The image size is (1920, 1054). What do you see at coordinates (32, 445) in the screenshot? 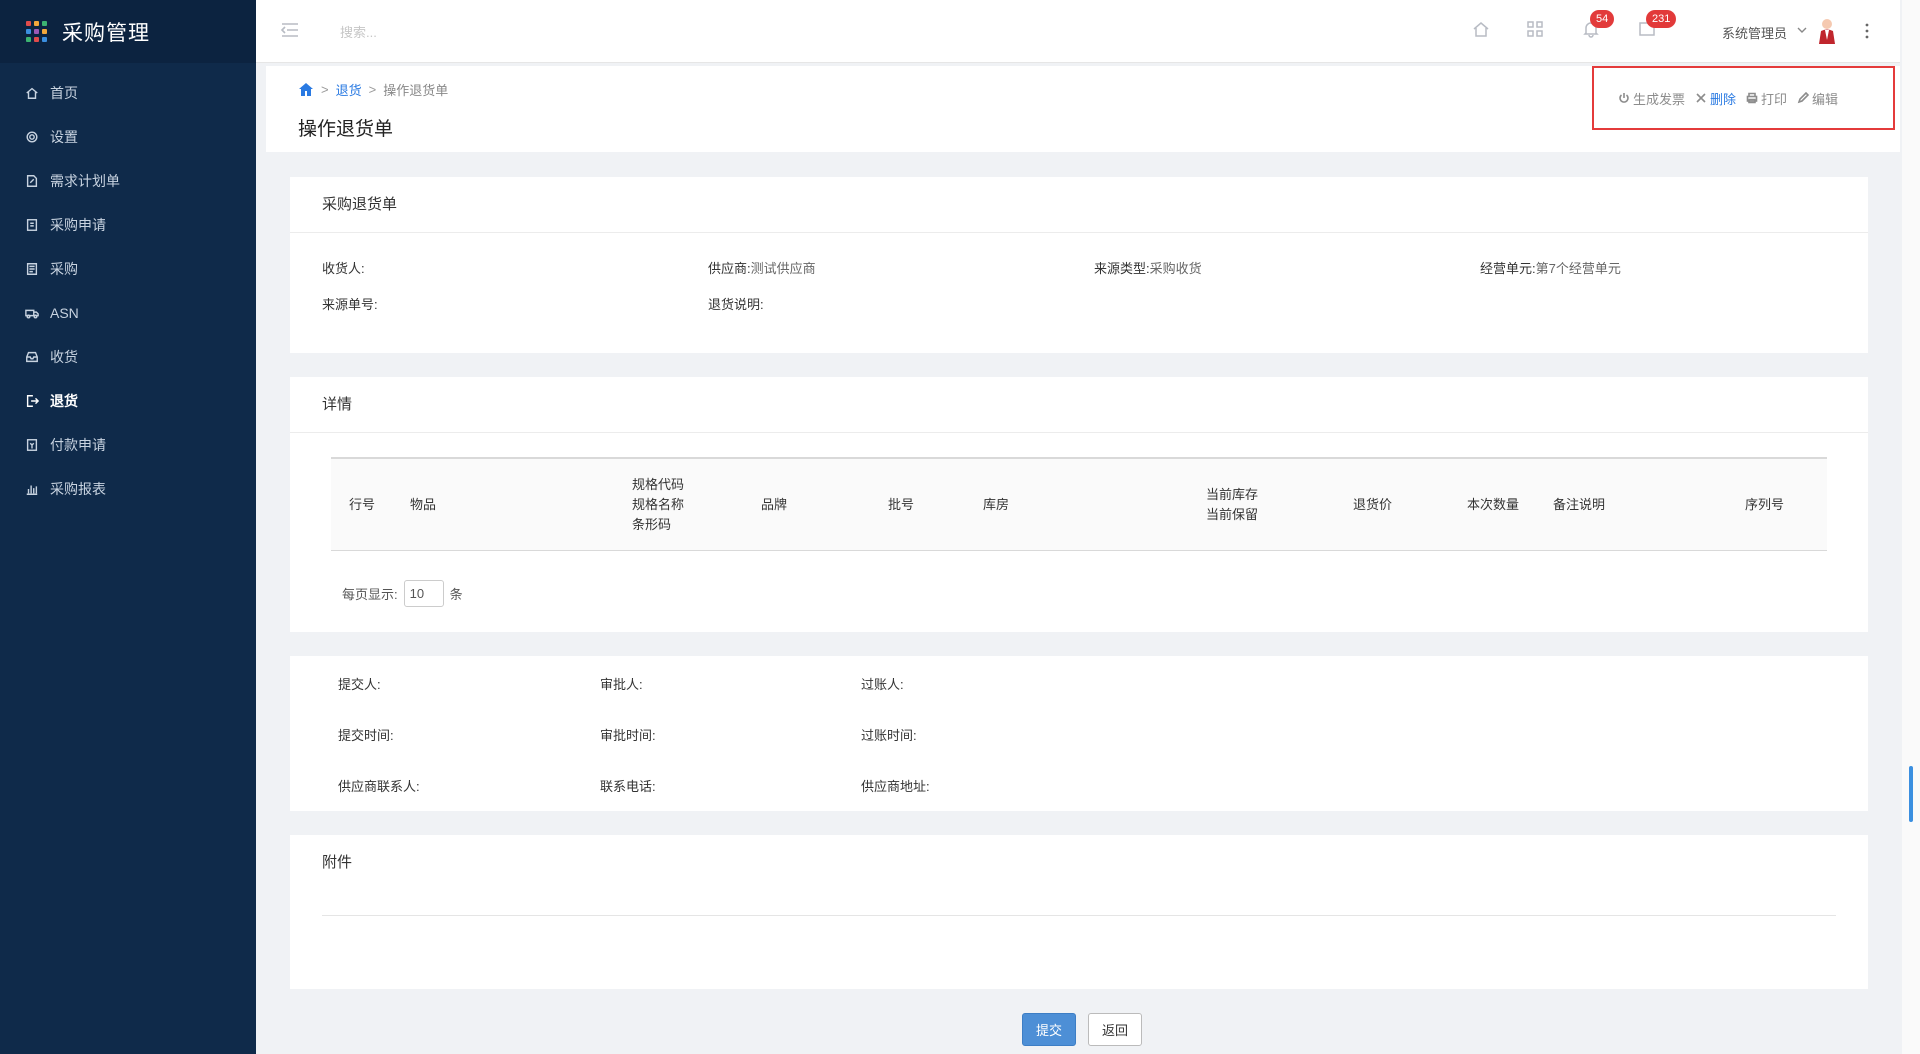
I see `payment-icon` at bounding box center [32, 445].